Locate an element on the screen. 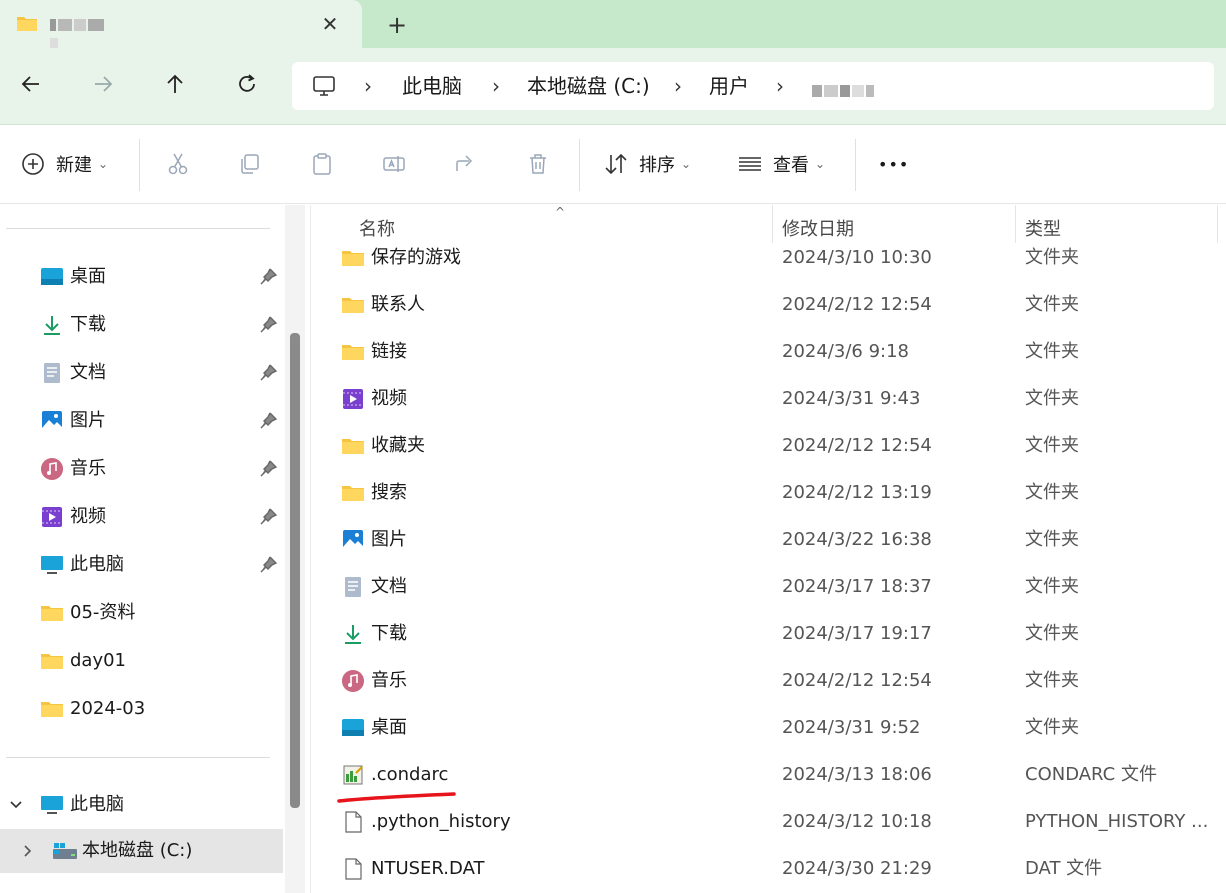  sidebar-scrollbar is located at coordinates (295, 549).